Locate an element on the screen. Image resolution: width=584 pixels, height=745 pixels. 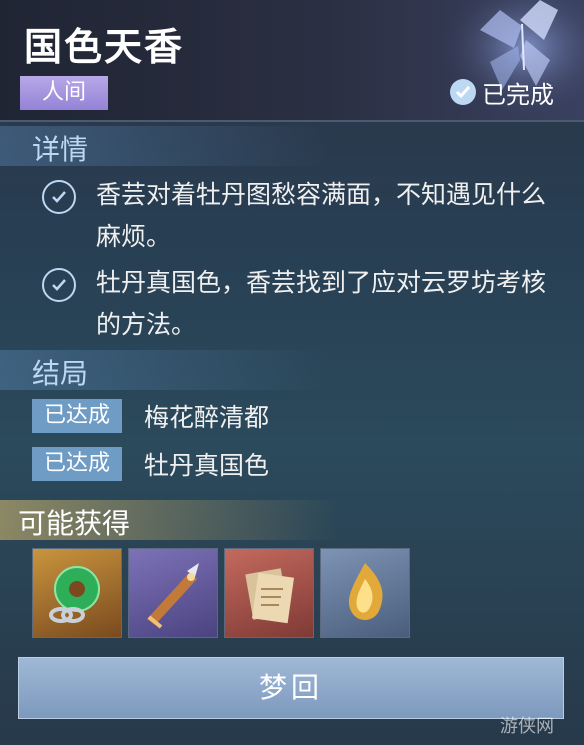
reward-item-scroll is located at coordinates (269, 593).